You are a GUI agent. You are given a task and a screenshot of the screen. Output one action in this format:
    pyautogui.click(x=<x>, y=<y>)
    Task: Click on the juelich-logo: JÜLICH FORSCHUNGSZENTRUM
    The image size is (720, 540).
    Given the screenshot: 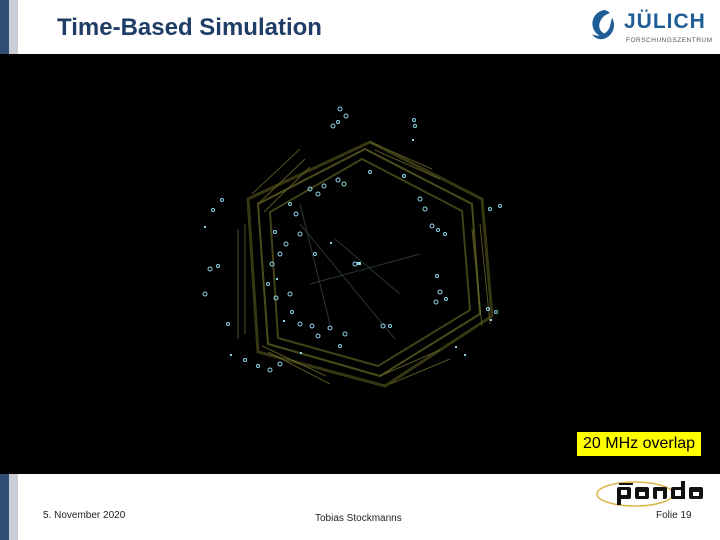 What is the action you would take?
    pyautogui.click(x=650, y=29)
    